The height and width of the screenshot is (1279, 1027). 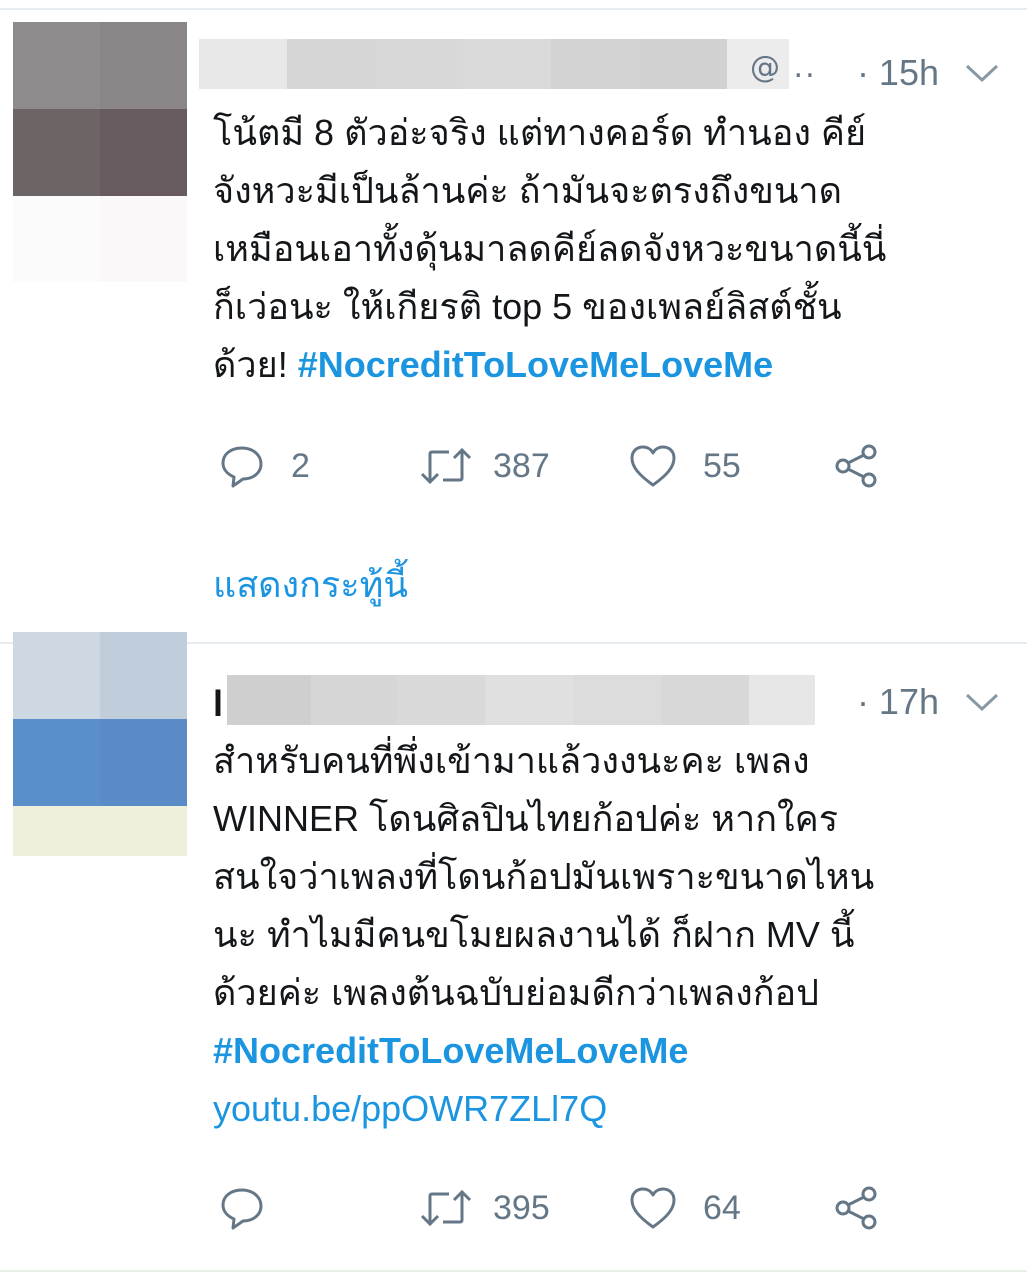 I want to click on tweet-meta: · 17h, so click(x=928, y=702).